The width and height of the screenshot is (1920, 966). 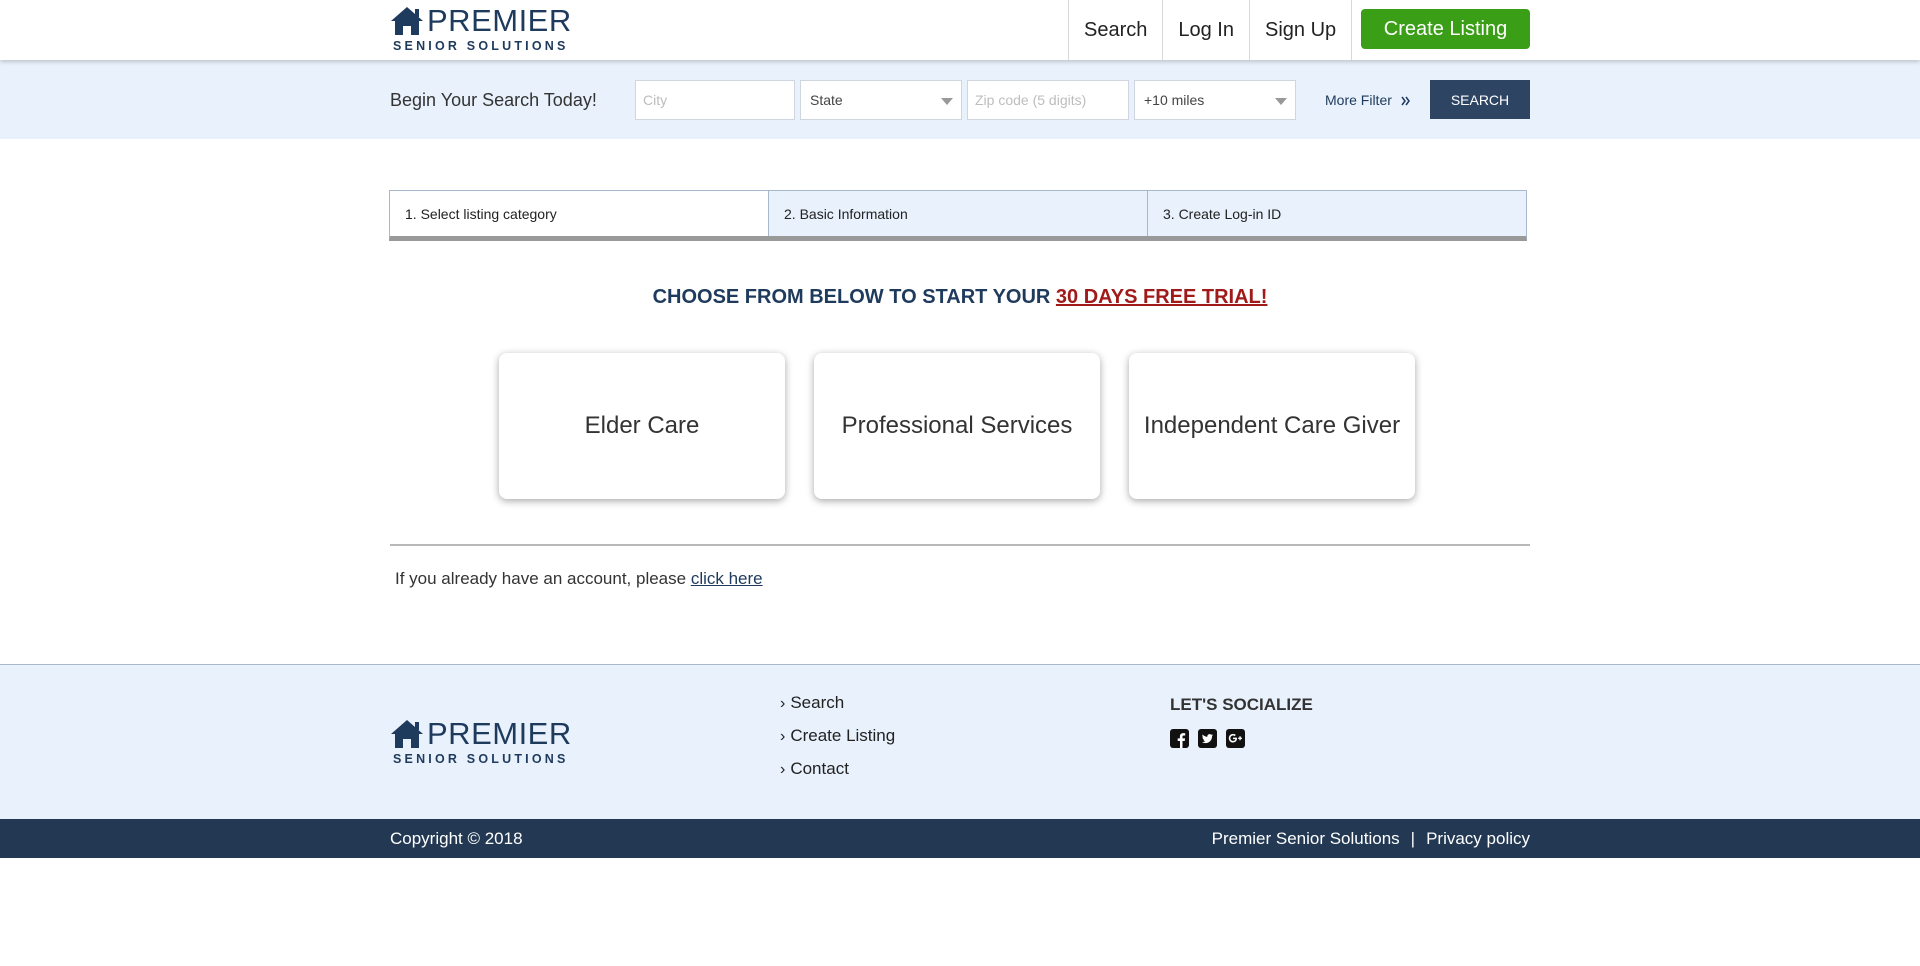 I want to click on category-card-elder-care: Elder Care, so click(x=642, y=426).